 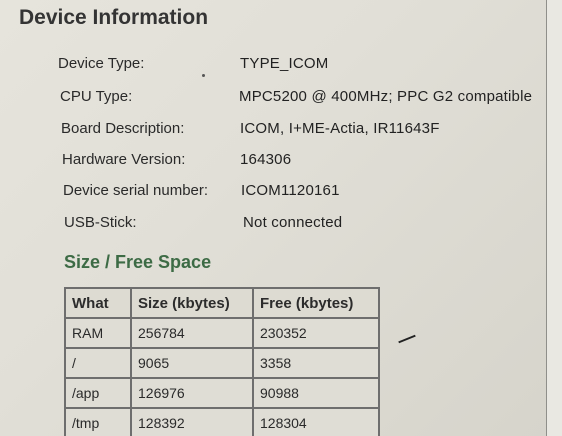 I want to click on cell-free: 230352, so click(x=316, y=333).